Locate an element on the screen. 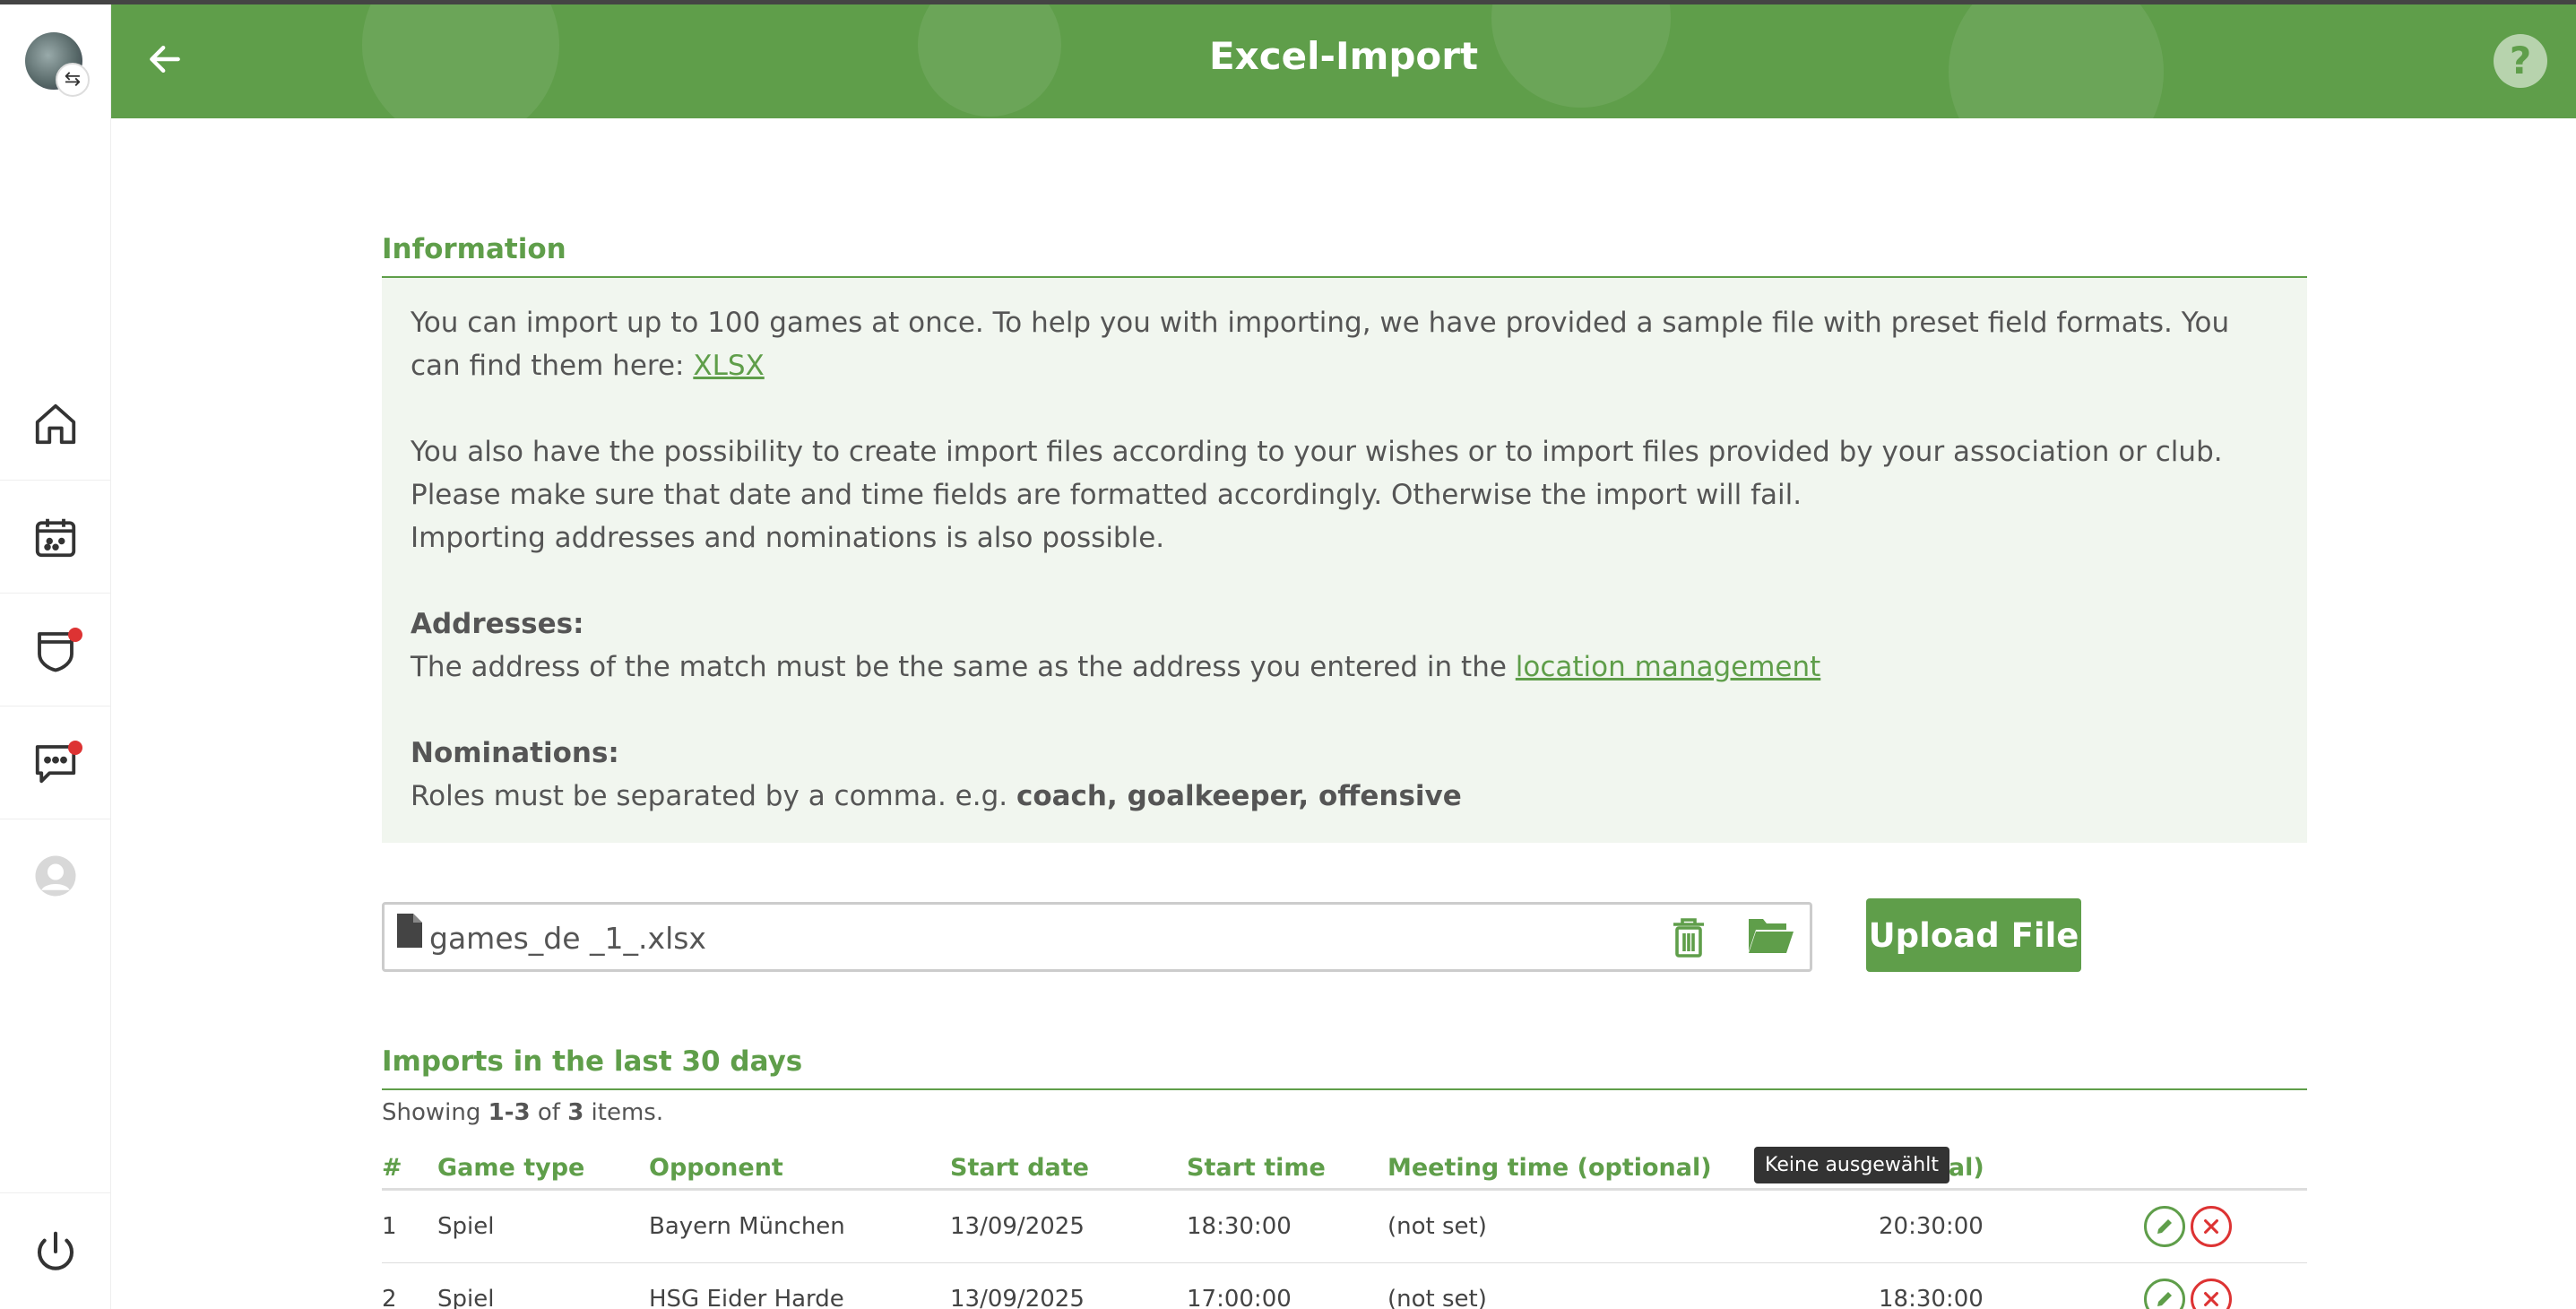  trash-icon is located at coordinates (1689, 937).